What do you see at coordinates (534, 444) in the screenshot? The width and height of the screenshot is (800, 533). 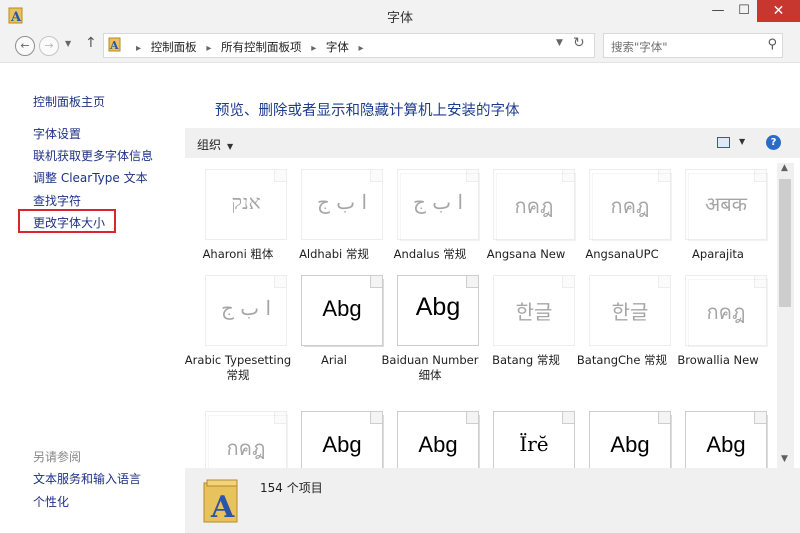 I see `font-sample: Ïrĕ` at bounding box center [534, 444].